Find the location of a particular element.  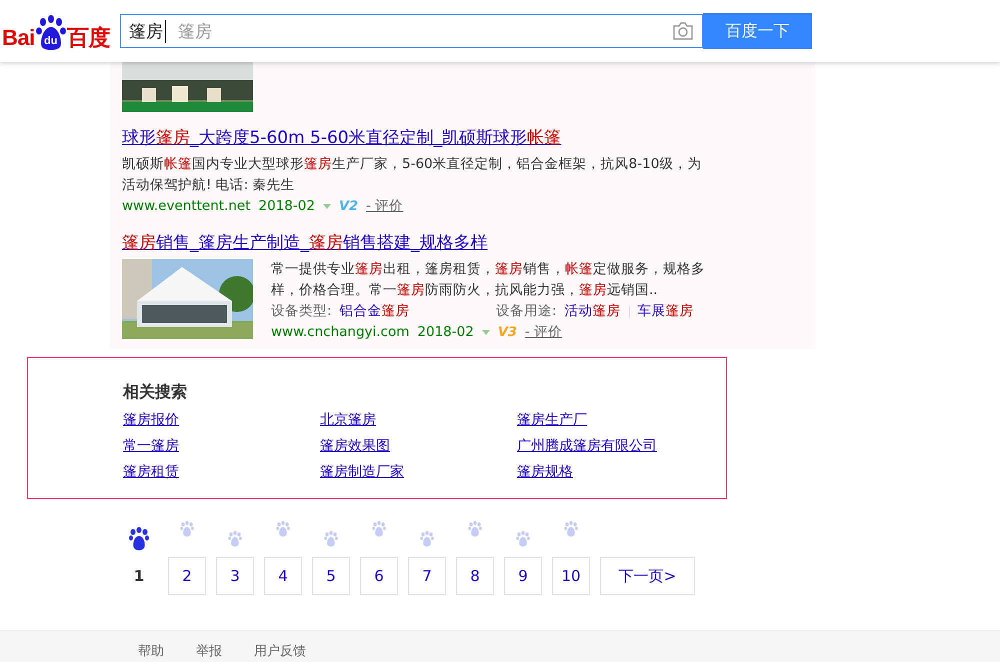

logo-text: Bai is located at coordinates (18, 38).